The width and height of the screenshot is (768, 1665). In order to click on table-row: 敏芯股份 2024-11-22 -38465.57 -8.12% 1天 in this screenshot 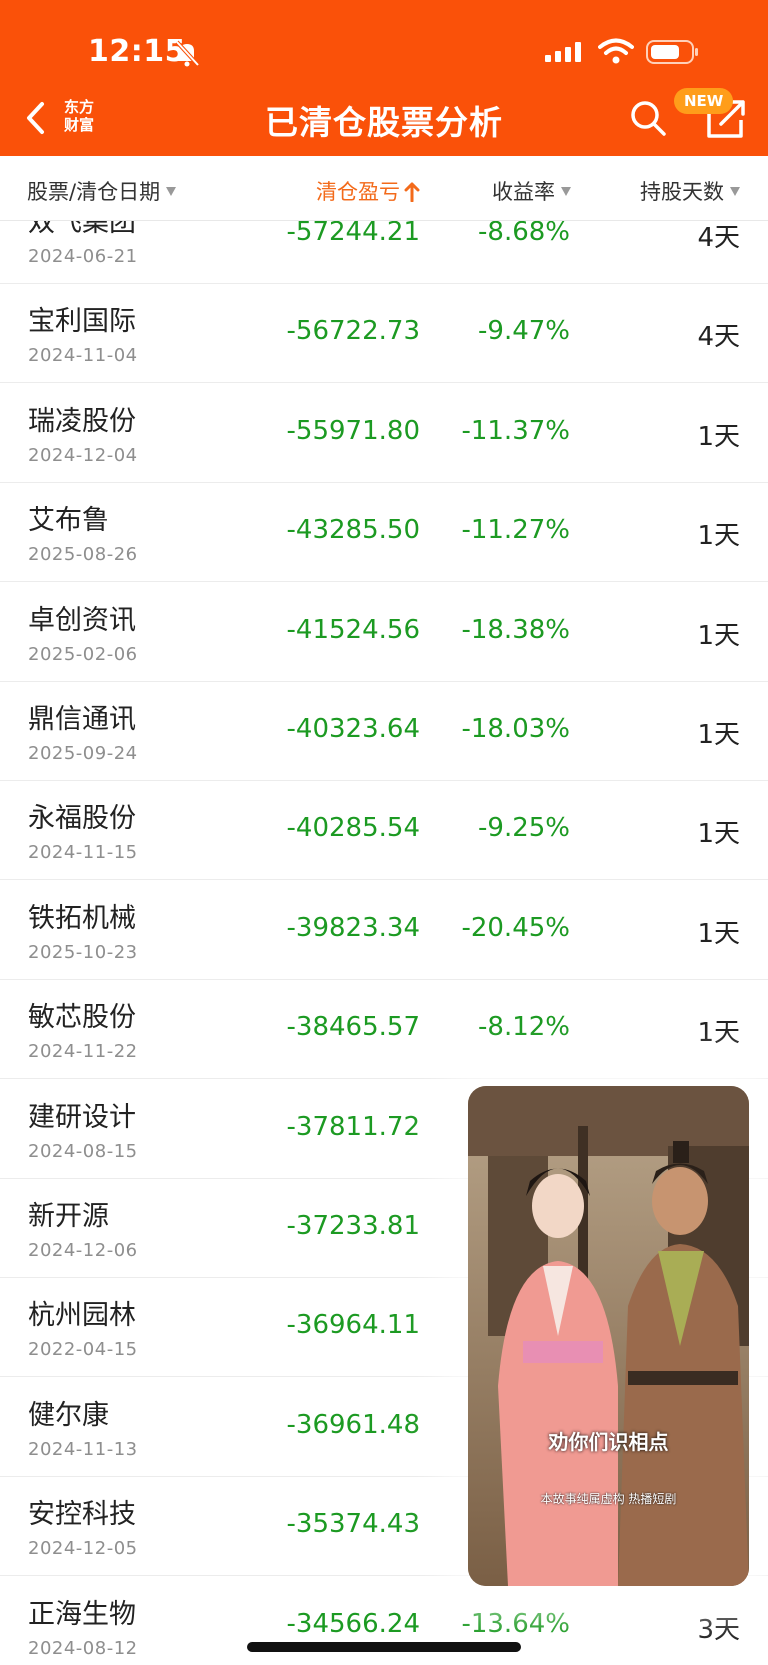, I will do `click(384, 1029)`.